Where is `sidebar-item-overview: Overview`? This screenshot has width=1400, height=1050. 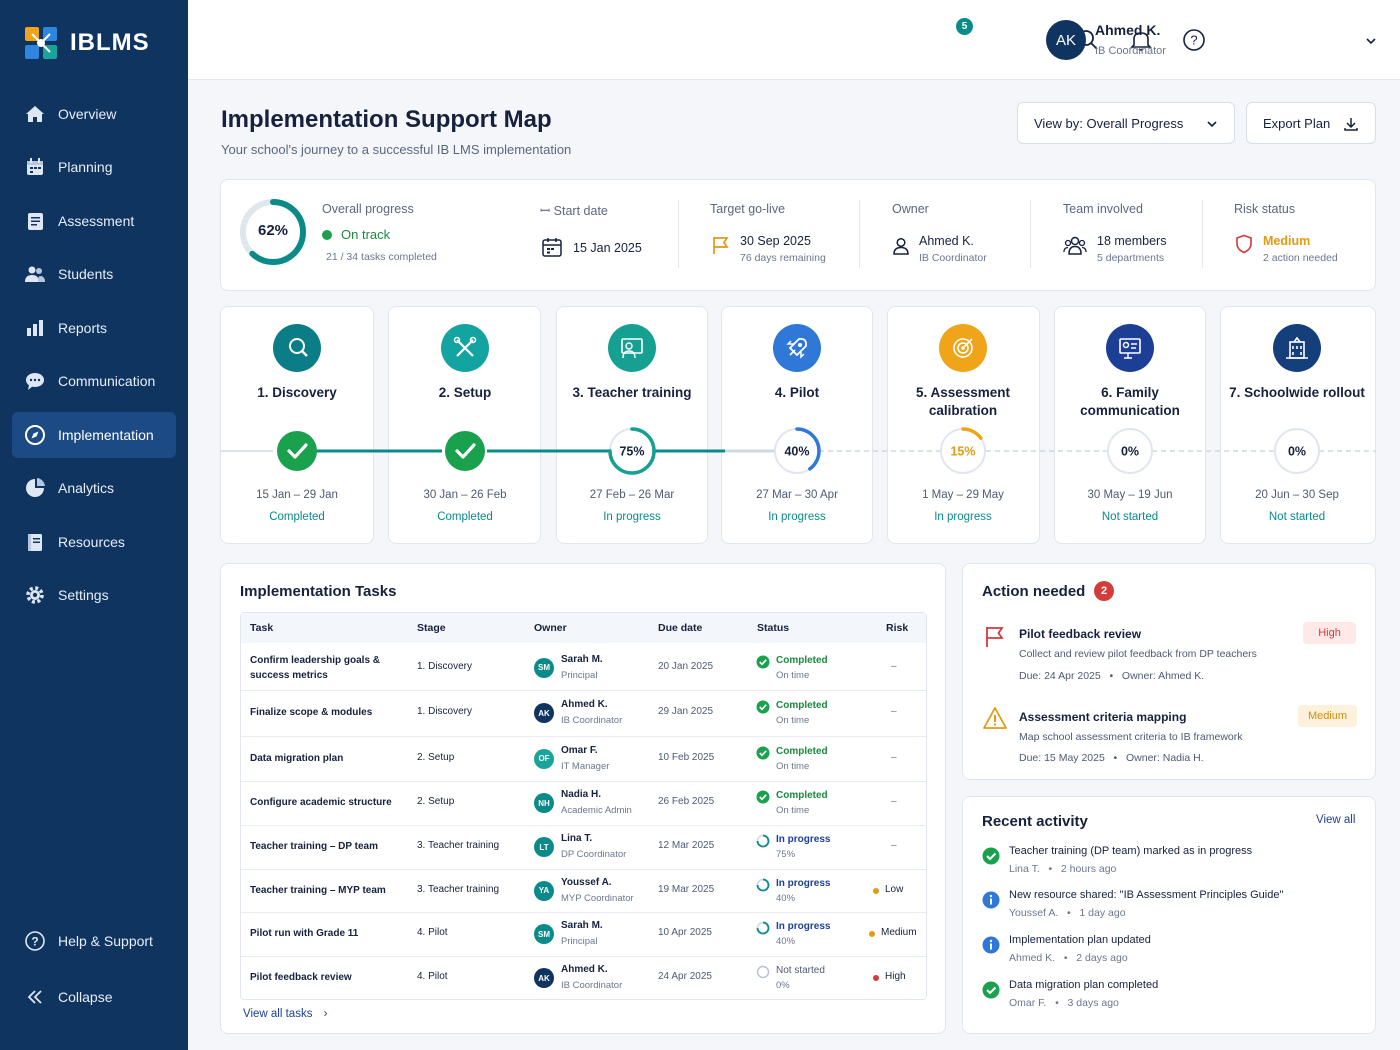
sidebar-item-overview: Overview is located at coordinates (94, 114).